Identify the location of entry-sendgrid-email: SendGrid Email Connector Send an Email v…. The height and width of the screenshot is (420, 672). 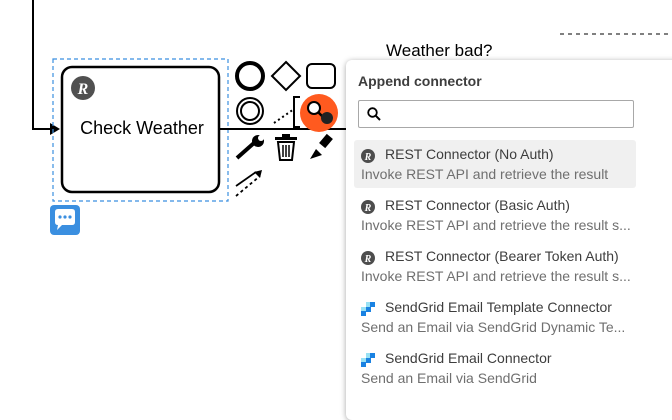
(495, 368).